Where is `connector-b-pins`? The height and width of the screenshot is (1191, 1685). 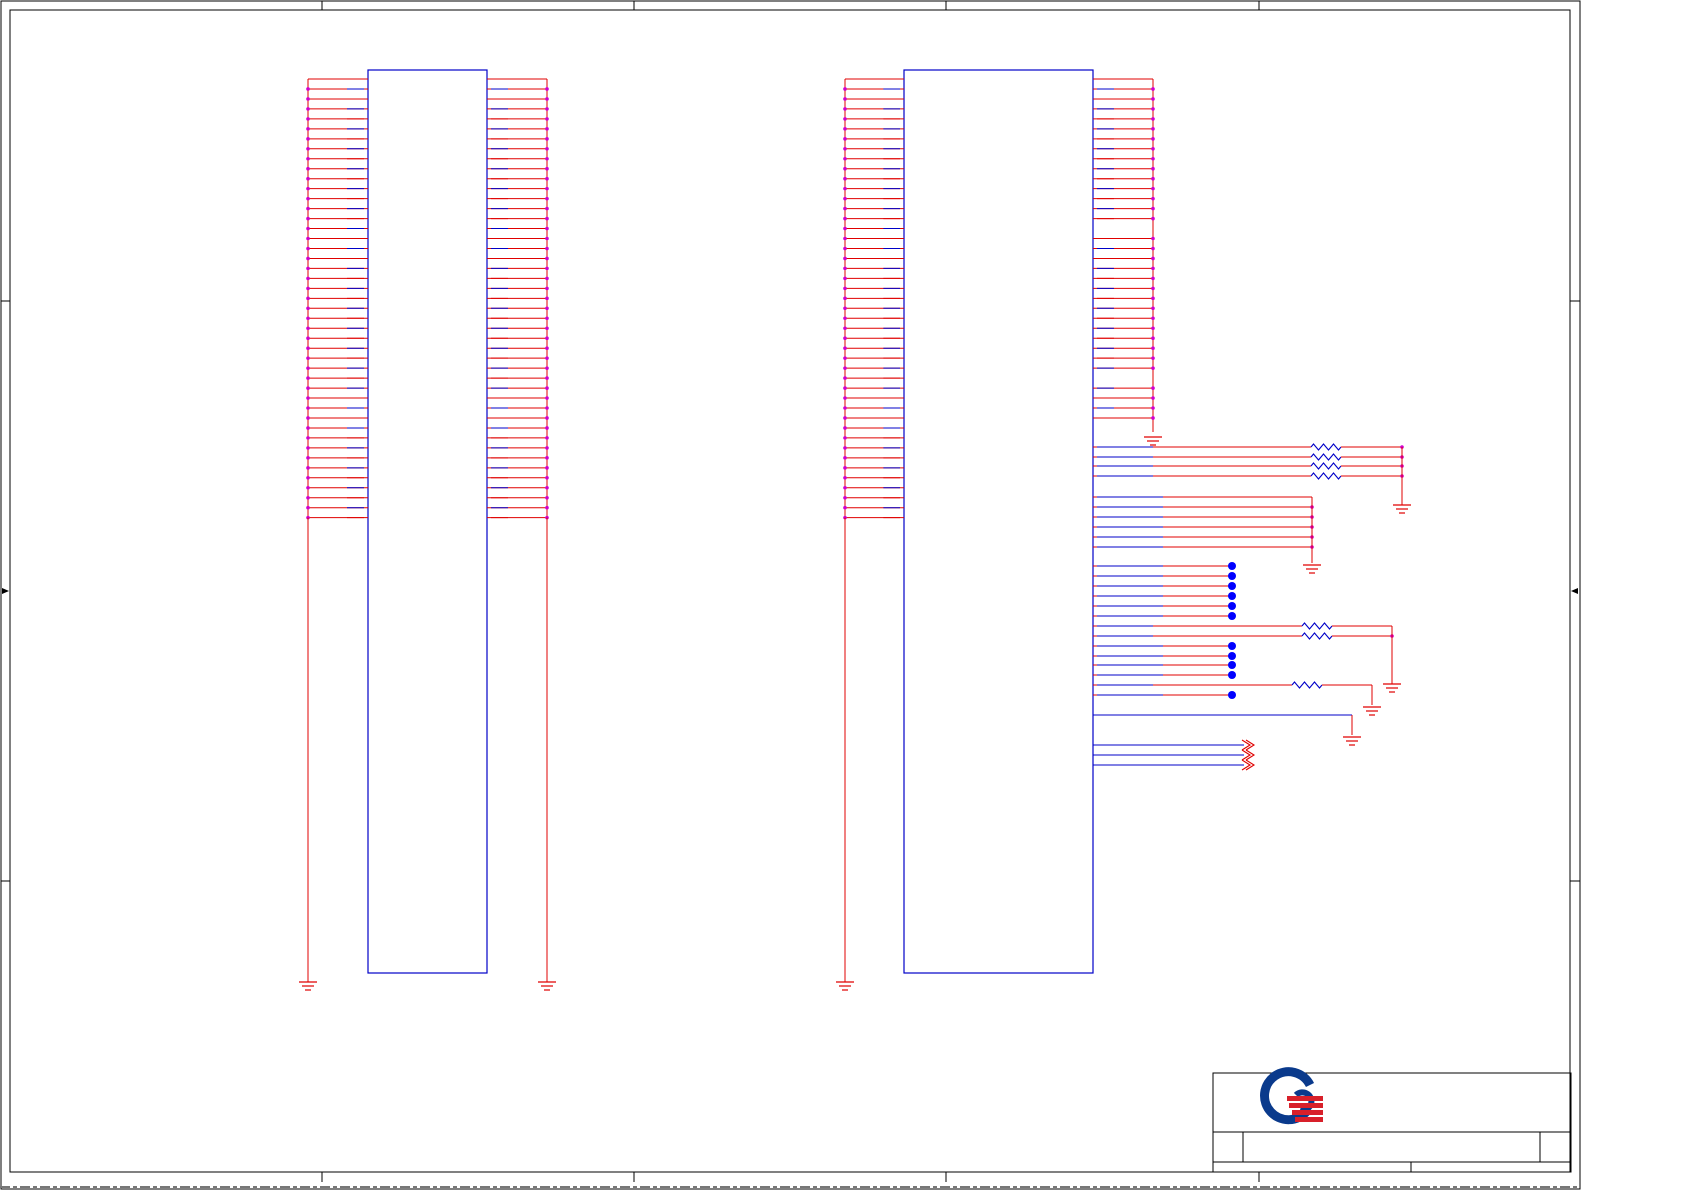
connector-b-pins is located at coordinates (999, 534).